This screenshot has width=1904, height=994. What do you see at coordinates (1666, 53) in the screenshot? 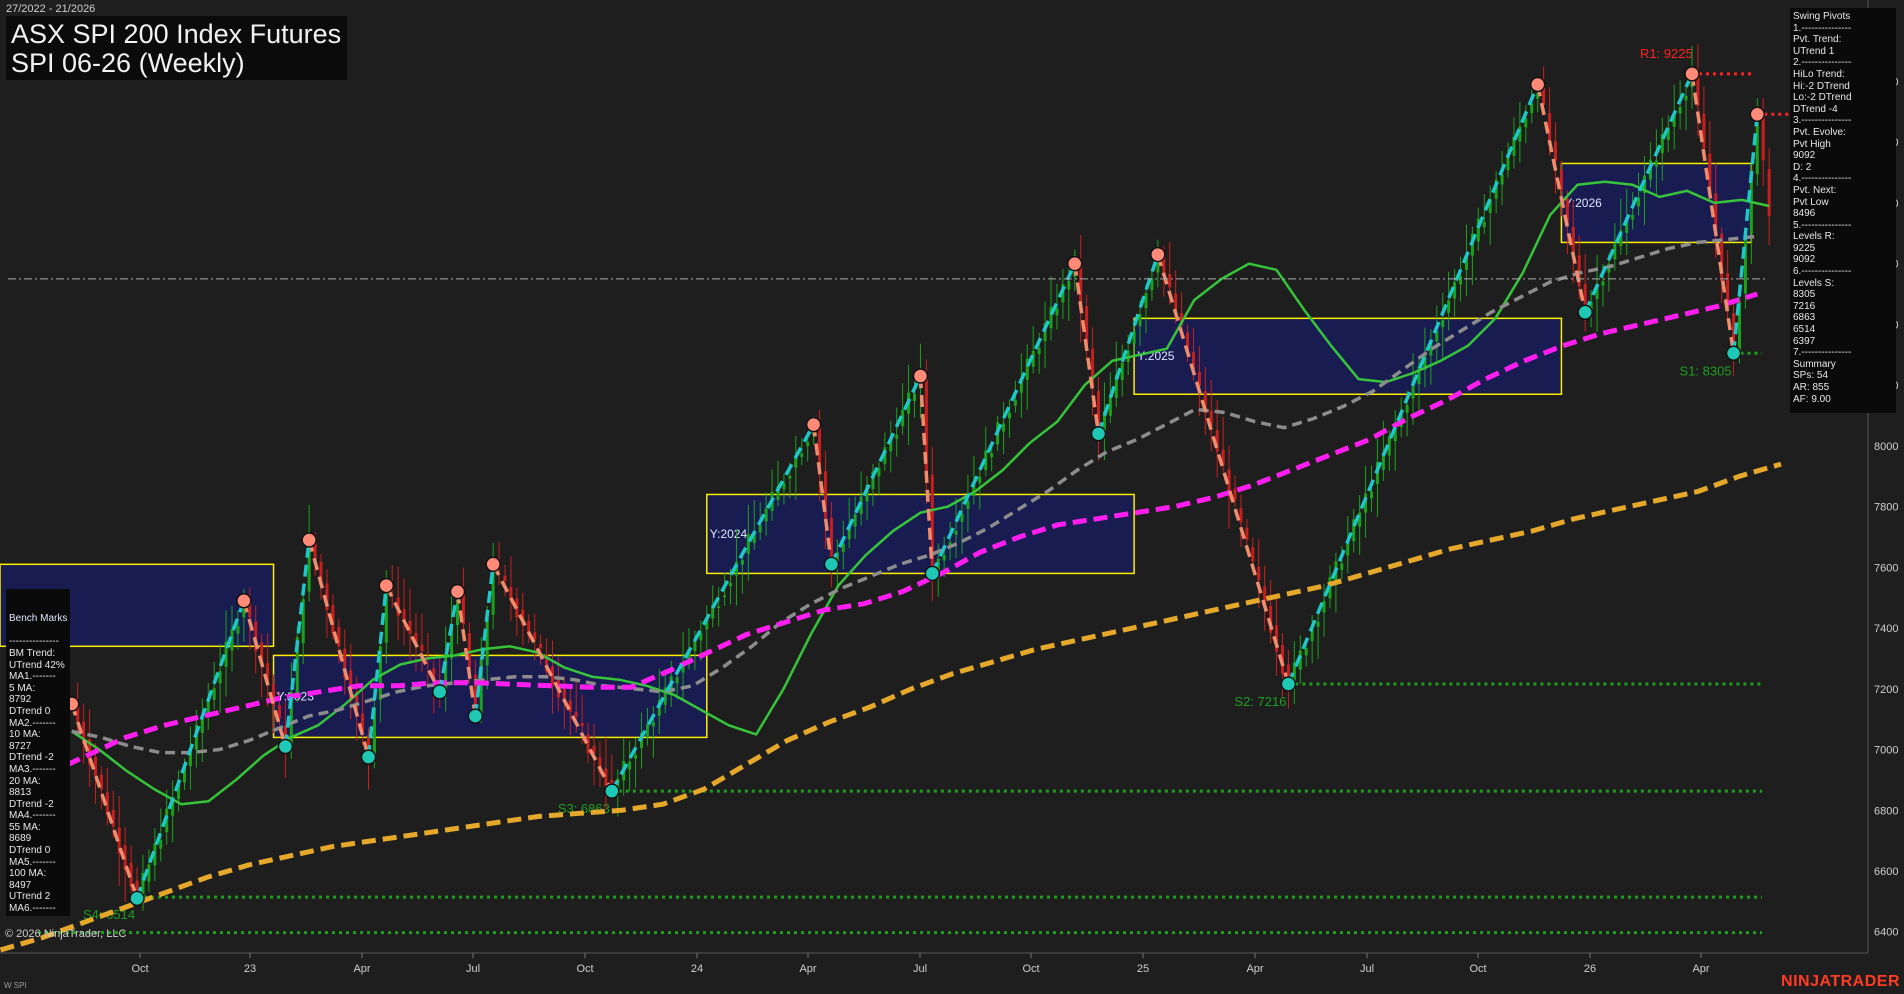
I see `level-label: R1: 9225` at bounding box center [1666, 53].